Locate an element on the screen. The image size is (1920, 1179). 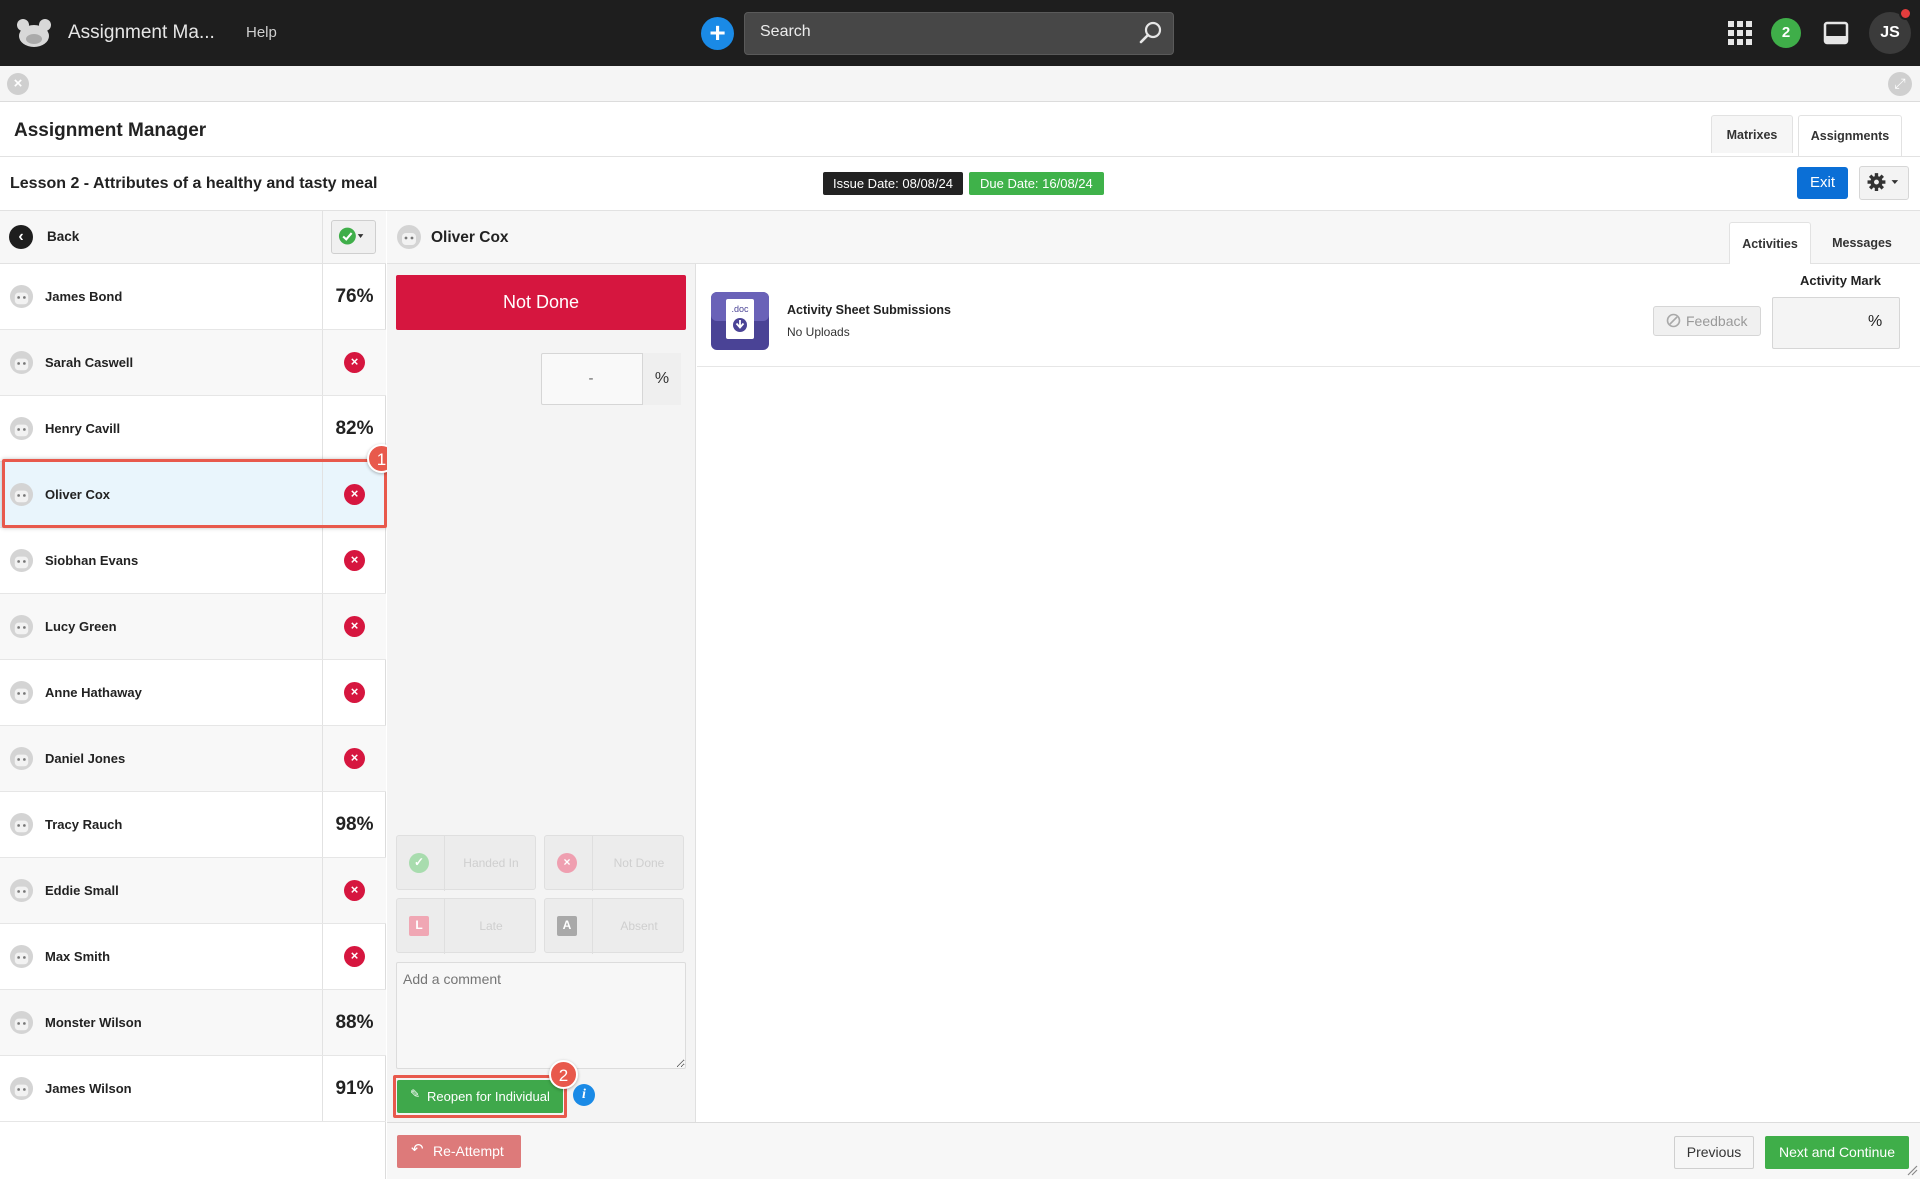
student-header is located at coordinates (1153, 237).